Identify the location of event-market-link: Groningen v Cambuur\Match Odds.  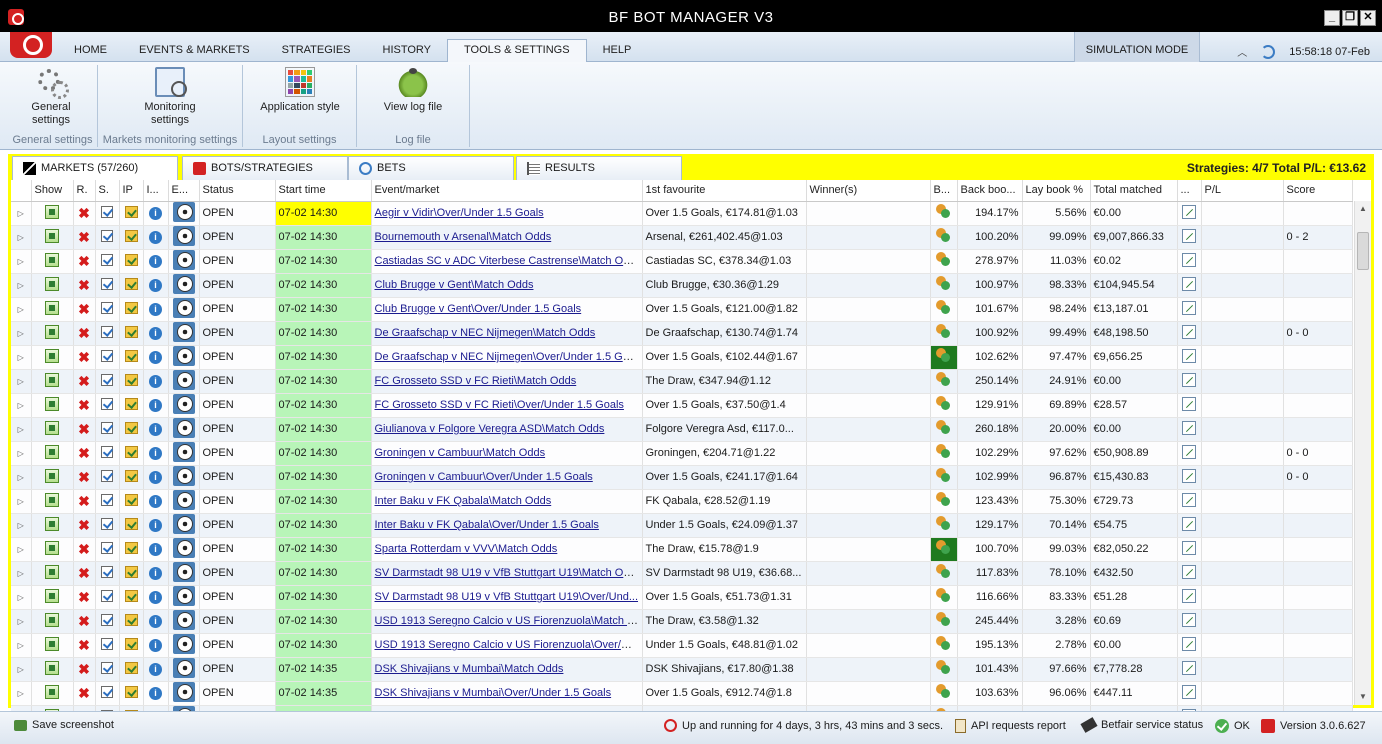
(460, 453).